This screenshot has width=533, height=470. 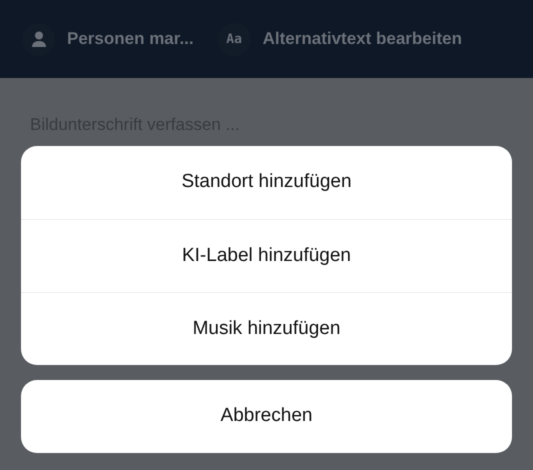 I want to click on cancel-button: Abbrechen, so click(x=266, y=416).